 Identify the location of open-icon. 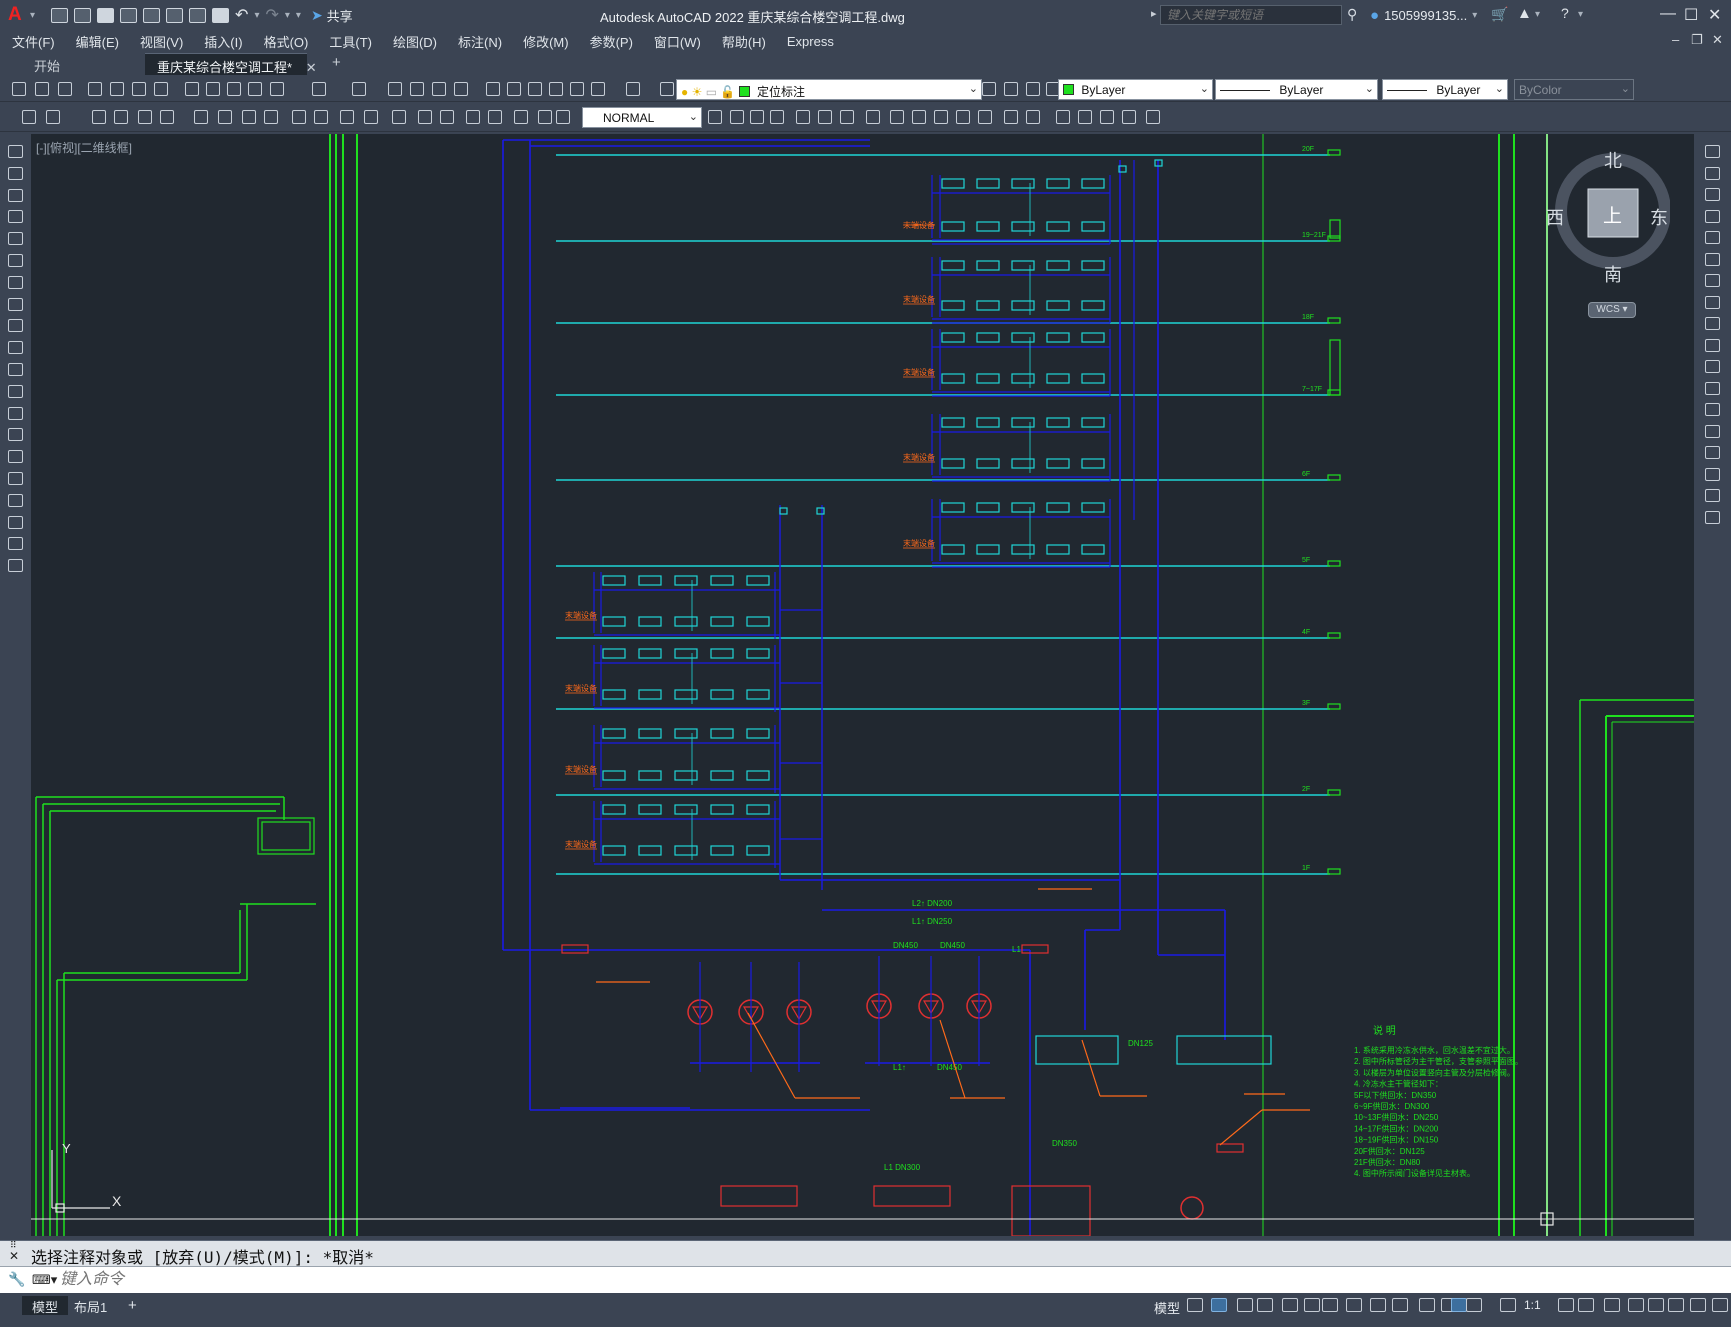
(42, 89).